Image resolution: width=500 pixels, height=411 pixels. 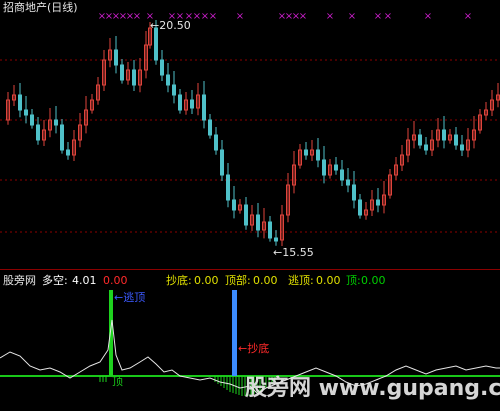 I want to click on buy-bottom-bar, so click(x=234, y=333).